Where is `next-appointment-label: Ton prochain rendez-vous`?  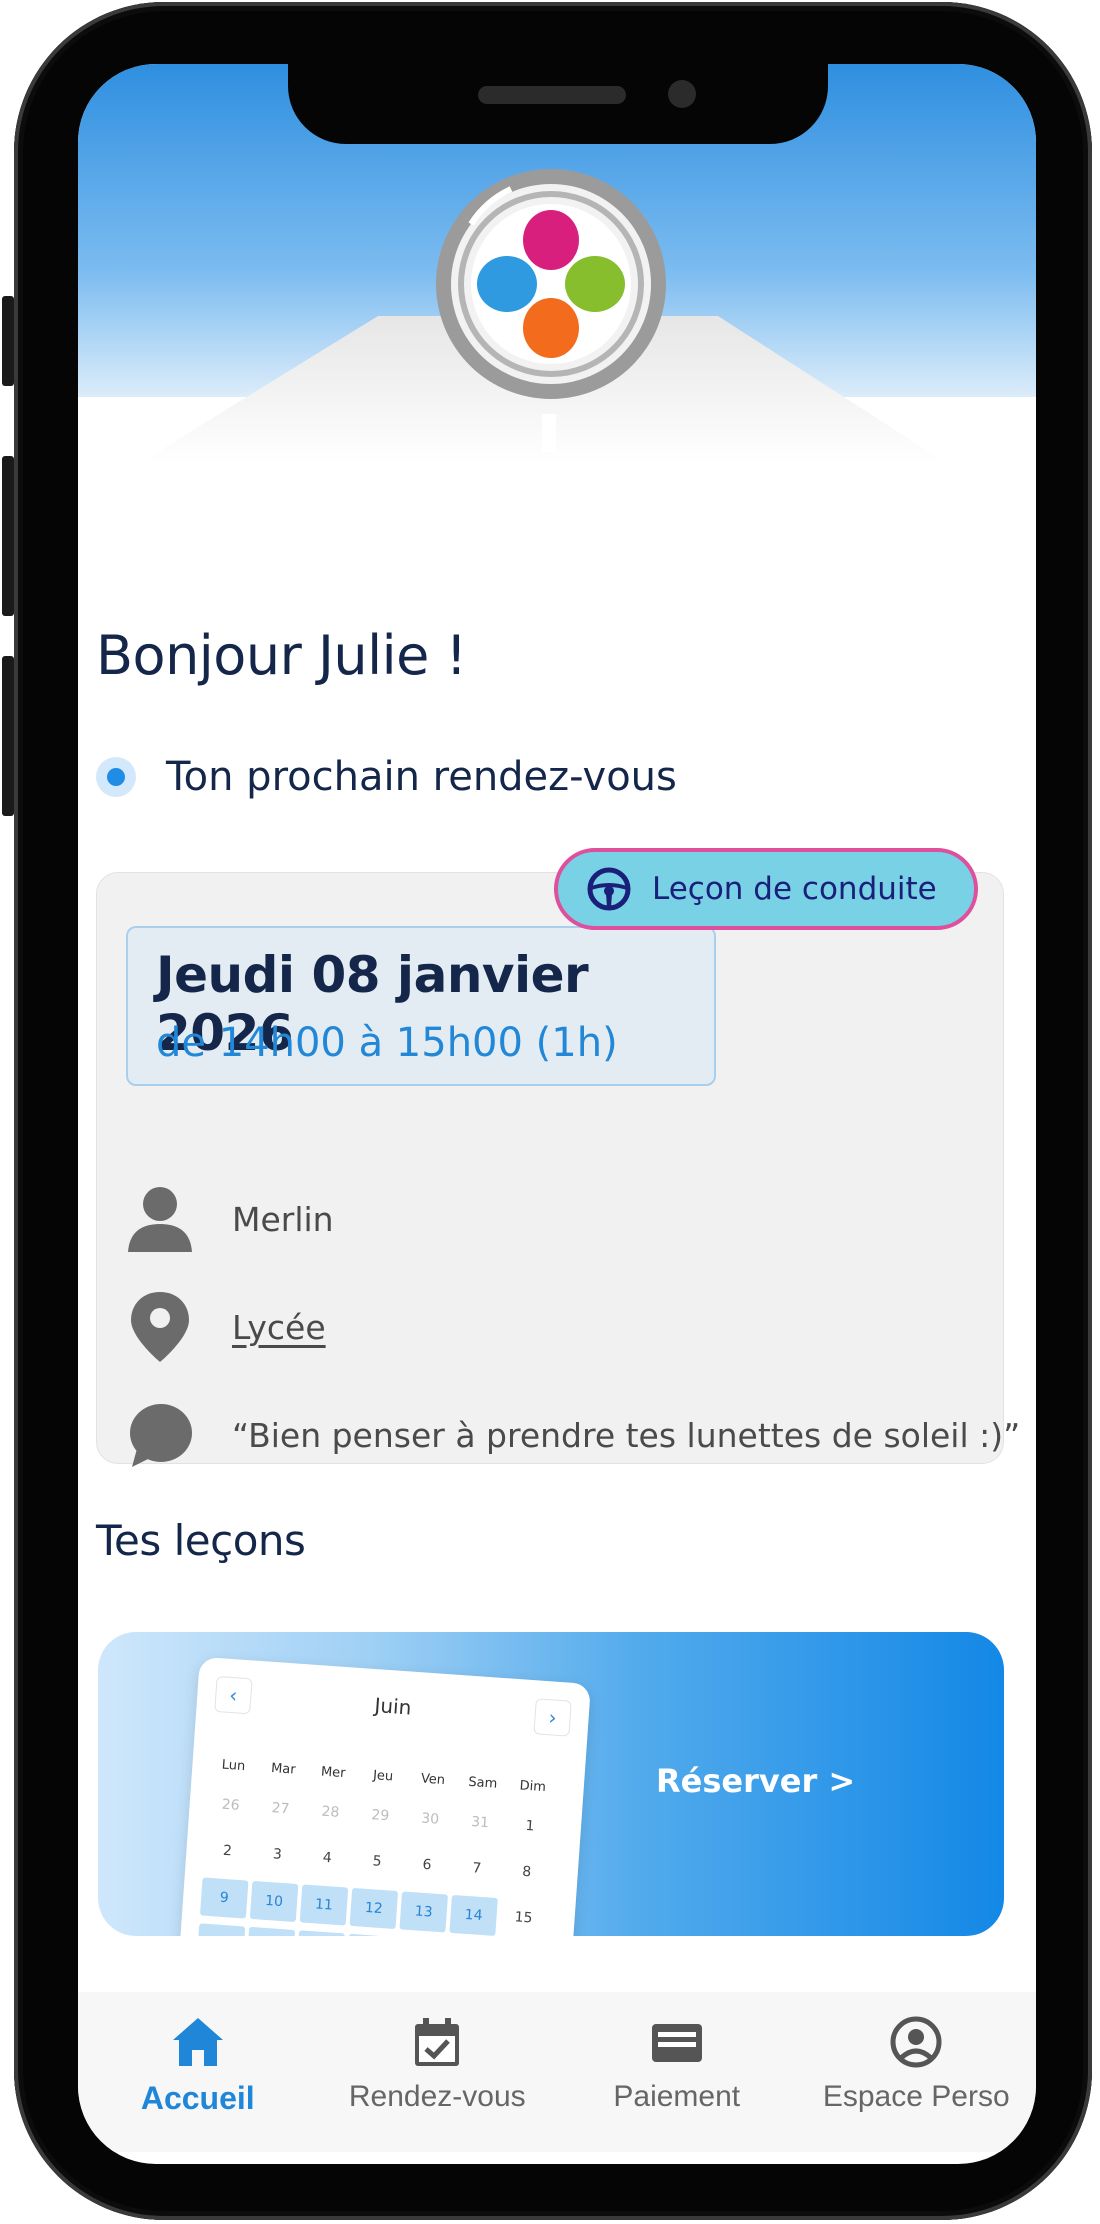 next-appointment-label: Ton prochain rendez-vous is located at coordinates (421, 777).